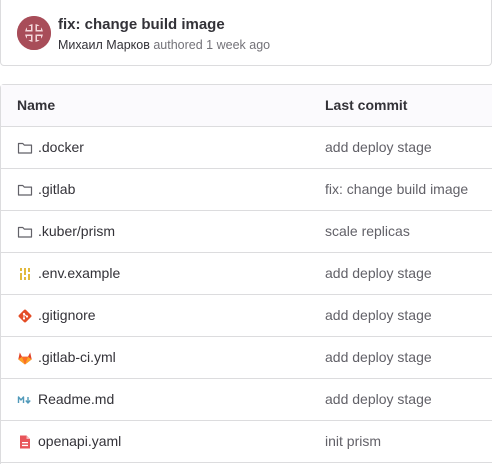 This screenshot has width=492, height=464. Describe the element at coordinates (104, 45) in the screenshot. I see `commit-author-link: Михаил Марков` at that location.